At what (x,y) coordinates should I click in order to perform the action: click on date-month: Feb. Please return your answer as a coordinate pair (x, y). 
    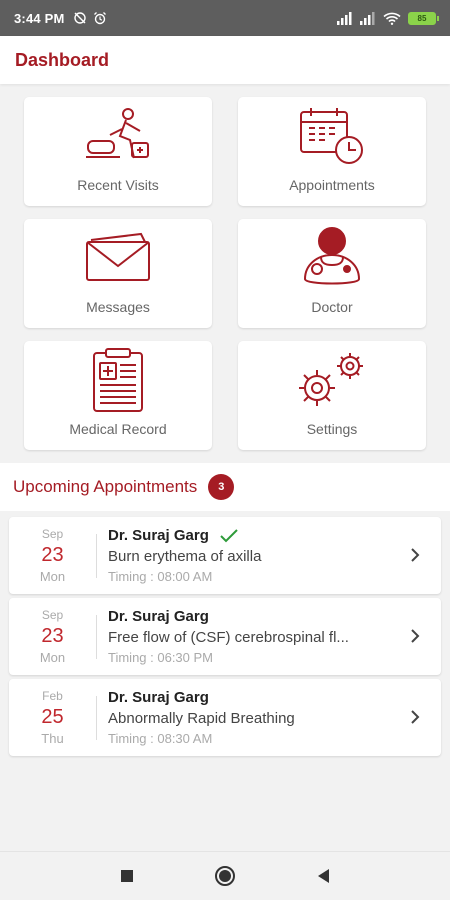
    Looking at the image, I should click on (52, 696).